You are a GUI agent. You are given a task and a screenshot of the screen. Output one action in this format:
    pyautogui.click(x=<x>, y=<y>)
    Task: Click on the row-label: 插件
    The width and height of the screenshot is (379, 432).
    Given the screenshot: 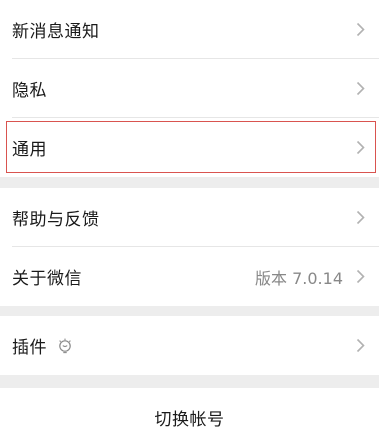 What is the action you would take?
    pyautogui.click(x=29, y=348)
    